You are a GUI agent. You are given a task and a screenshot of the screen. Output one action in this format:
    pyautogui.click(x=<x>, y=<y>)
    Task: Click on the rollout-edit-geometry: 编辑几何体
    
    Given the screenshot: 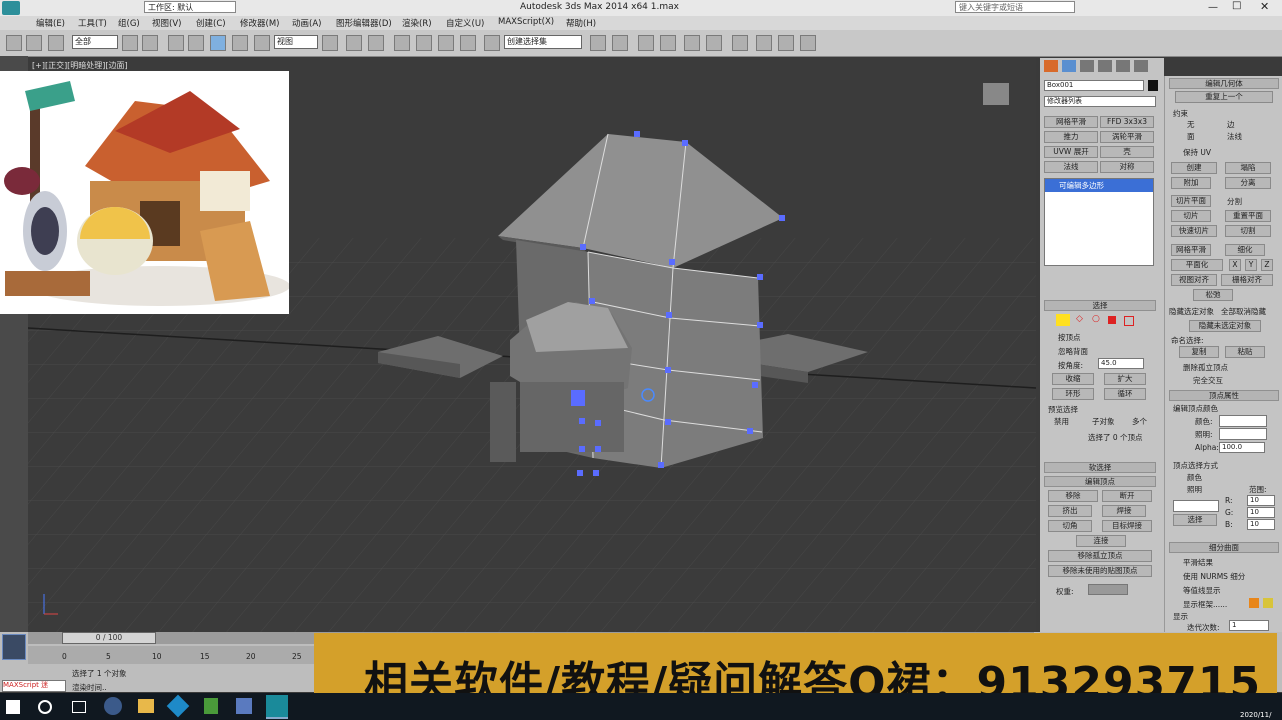 What is the action you would take?
    pyautogui.click(x=1224, y=83)
    